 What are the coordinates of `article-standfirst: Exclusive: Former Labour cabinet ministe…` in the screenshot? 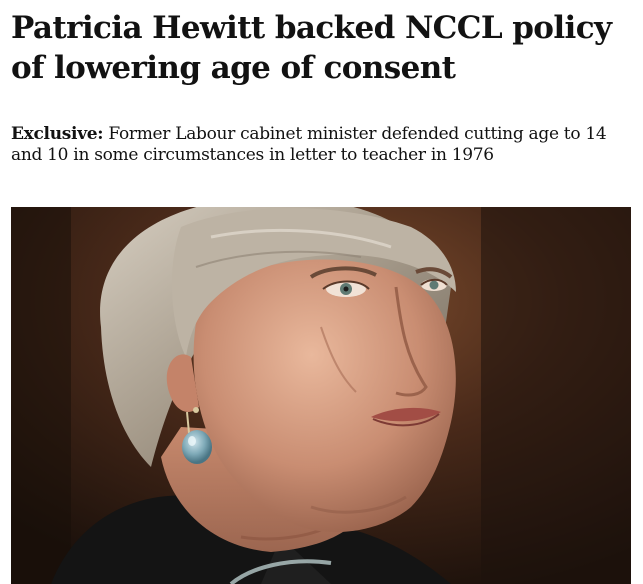 It's located at (321, 145).